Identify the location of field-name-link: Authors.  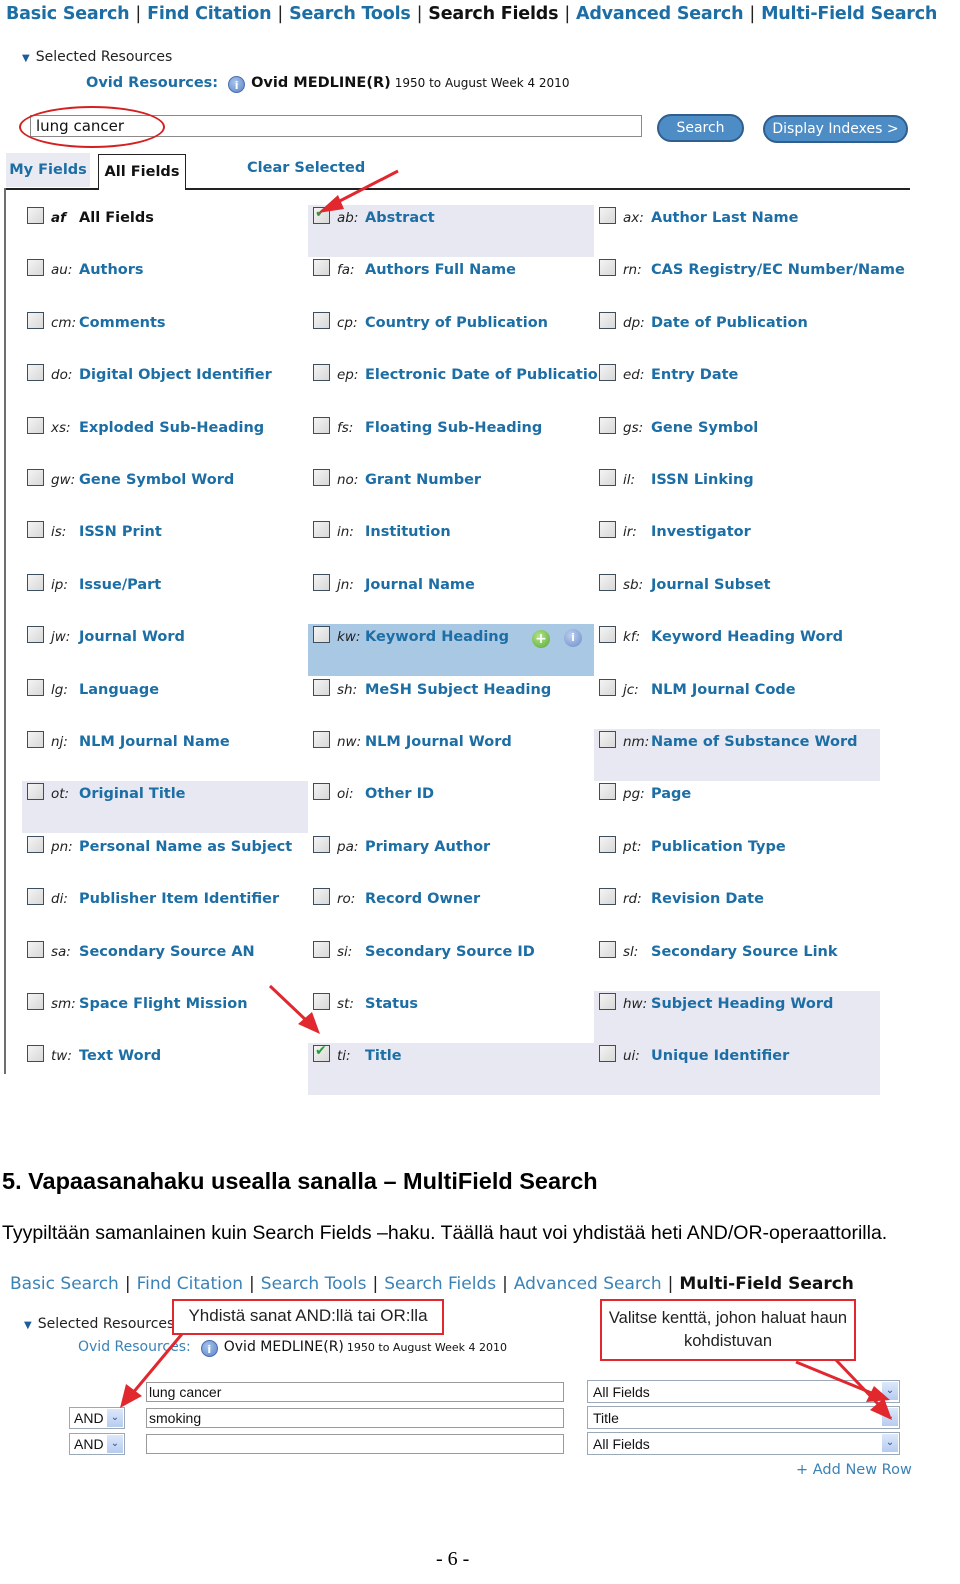
(111, 270).